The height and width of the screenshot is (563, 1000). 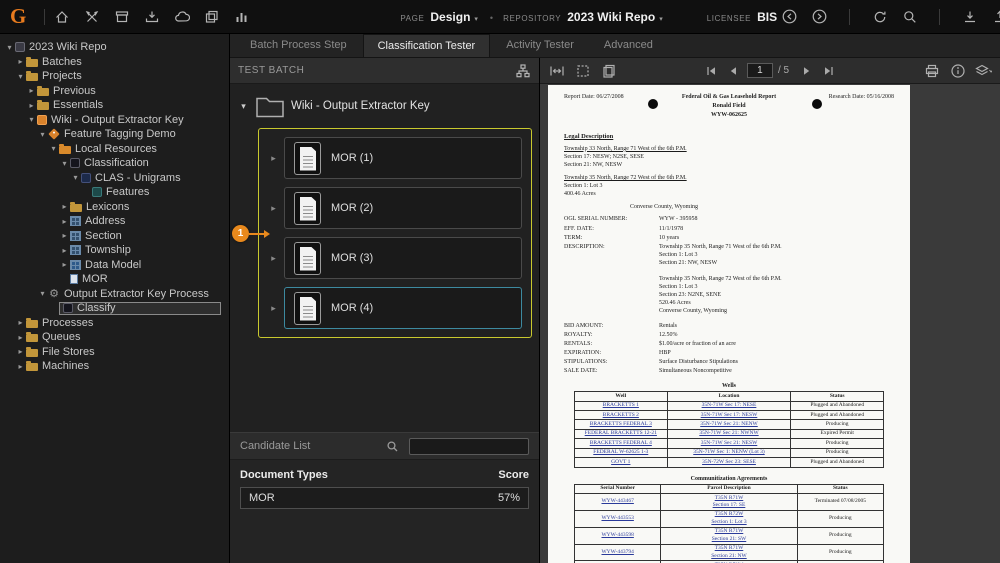 What do you see at coordinates (121, 16) in the screenshot?
I see `batches-icon` at bounding box center [121, 16].